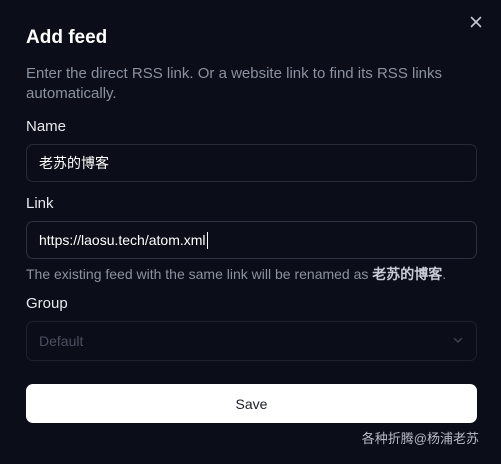  Describe the element at coordinates (251, 163) in the screenshot. I see `name-input: 老苏的博客` at that location.